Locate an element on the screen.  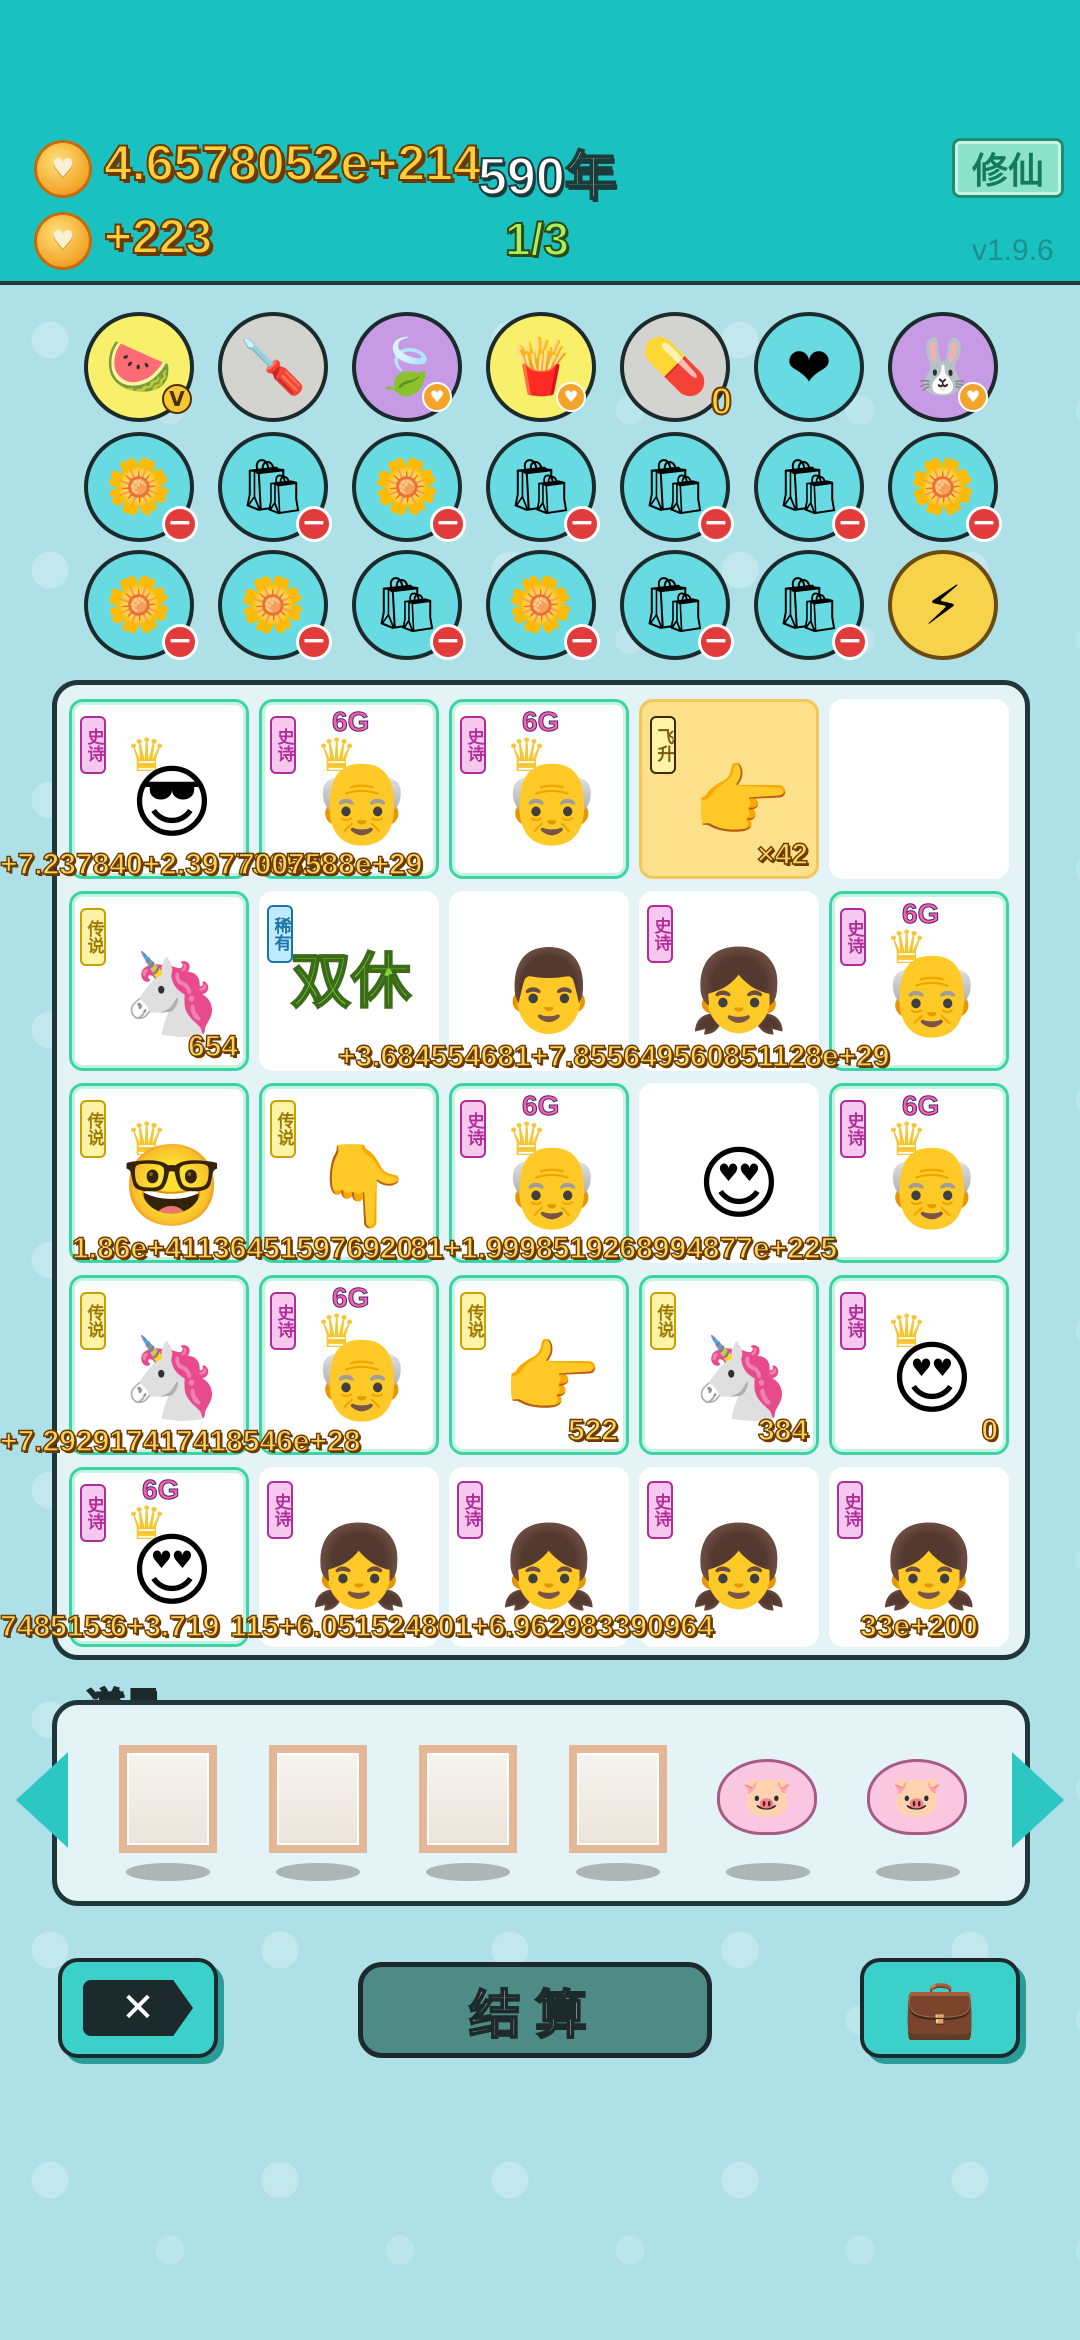
board-cell-pointing-hand-gold: 👉 飞升 ×42 is located at coordinates (729, 789).